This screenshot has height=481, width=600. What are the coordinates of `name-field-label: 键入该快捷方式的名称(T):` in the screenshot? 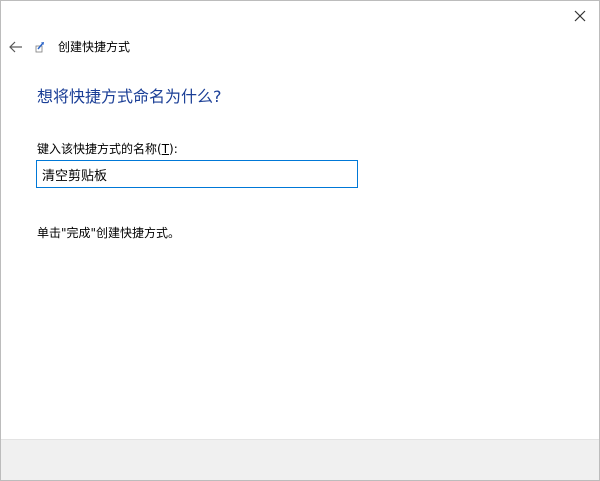 It's located at (107, 149).